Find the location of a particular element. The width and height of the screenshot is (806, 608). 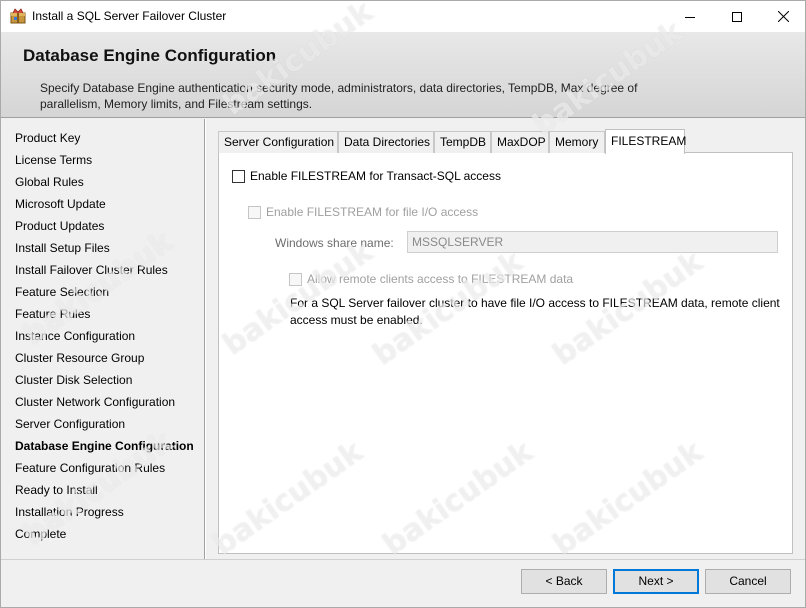

enable-io-checkbox is located at coordinates (254, 212).